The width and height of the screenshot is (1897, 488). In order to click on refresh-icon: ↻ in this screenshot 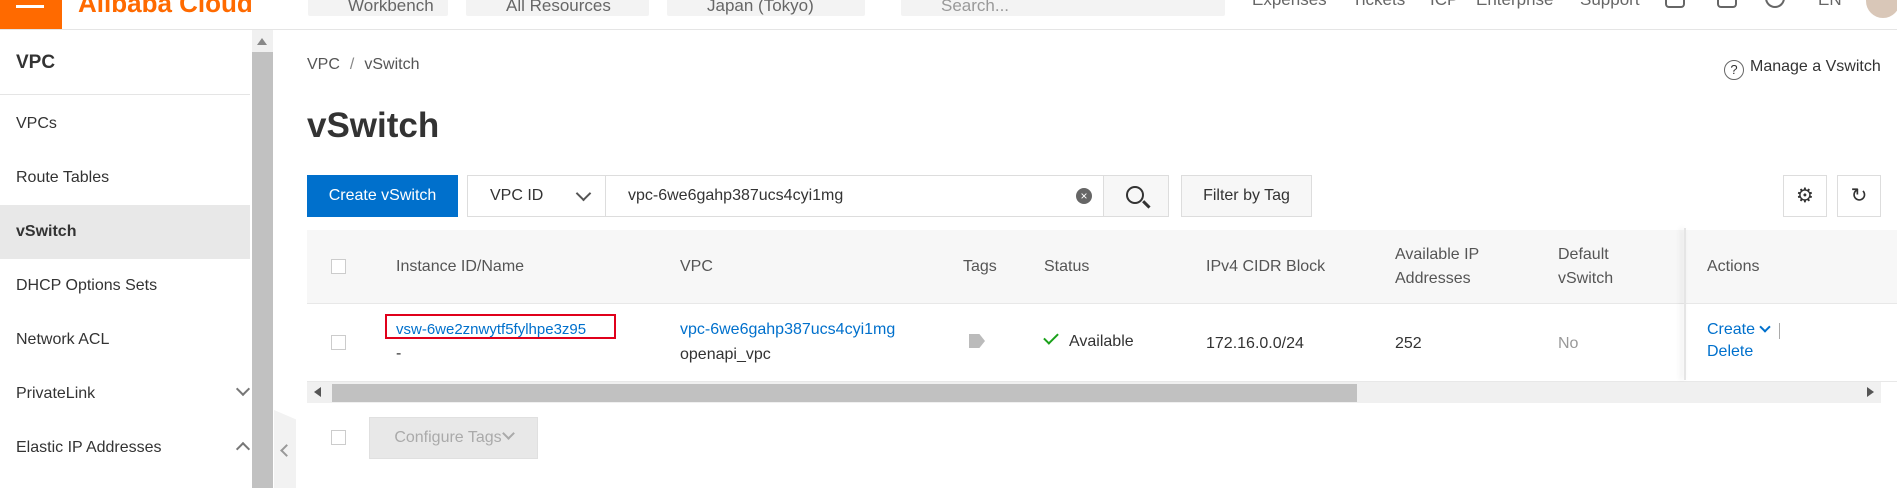, I will do `click(1859, 196)`.